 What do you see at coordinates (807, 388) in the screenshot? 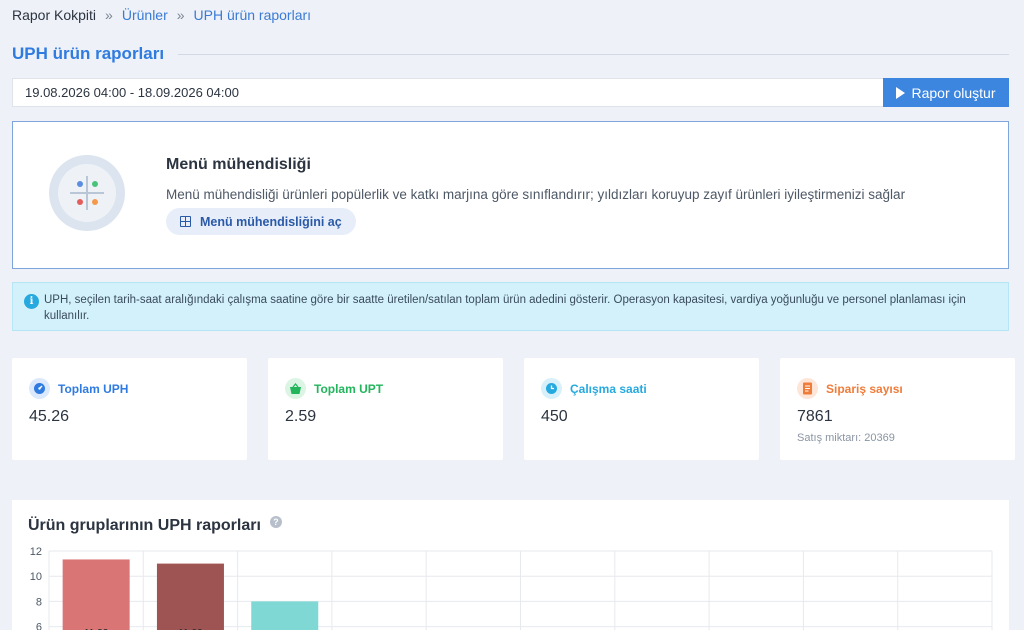
I see `receipt-icon` at bounding box center [807, 388].